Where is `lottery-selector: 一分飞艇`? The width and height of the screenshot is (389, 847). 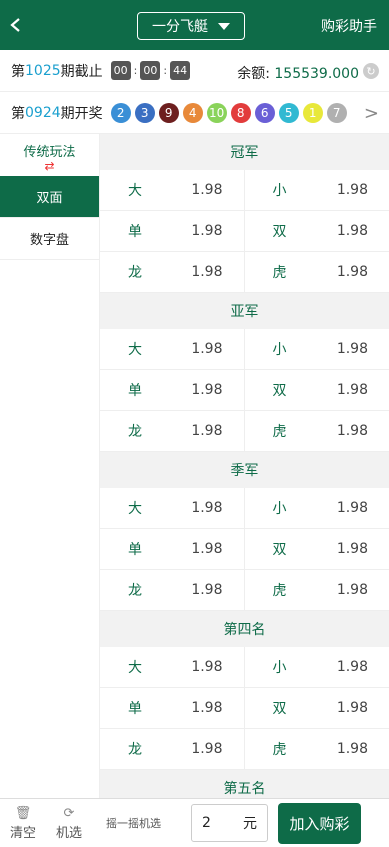
lottery-selector: 一分飞艇 is located at coordinates (191, 26).